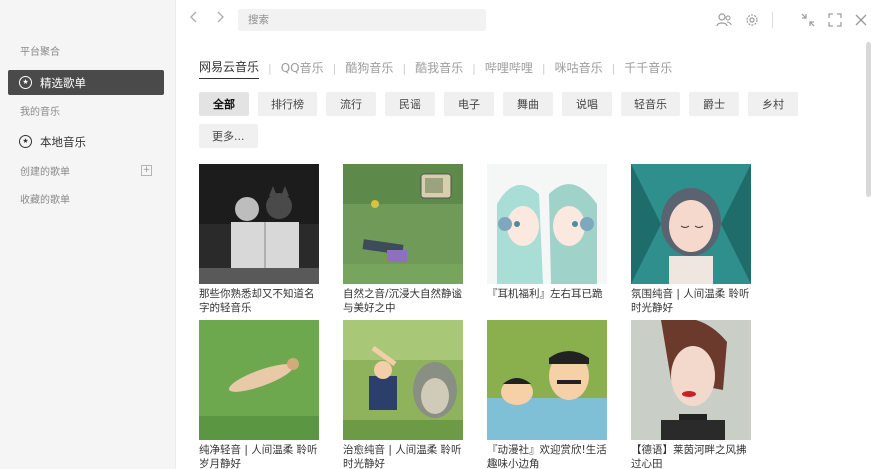 The width and height of the screenshot is (879, 469). What do you see at coordinates (45, 200) in the screenshot?
I see `sidebar-item-label: 收藏的歌单` at bounding box center [45, 200].